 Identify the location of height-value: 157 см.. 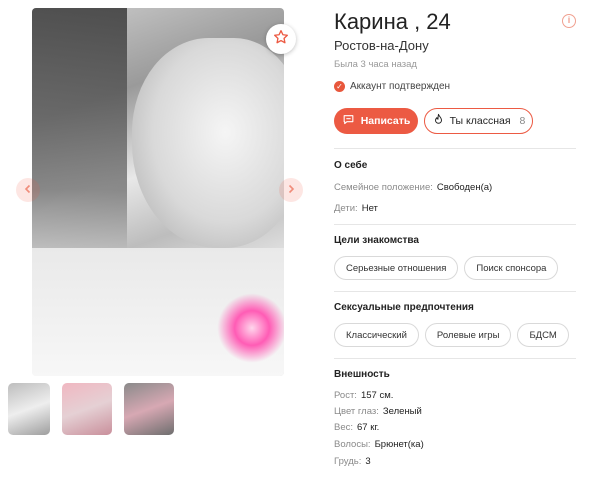
(377, 395).